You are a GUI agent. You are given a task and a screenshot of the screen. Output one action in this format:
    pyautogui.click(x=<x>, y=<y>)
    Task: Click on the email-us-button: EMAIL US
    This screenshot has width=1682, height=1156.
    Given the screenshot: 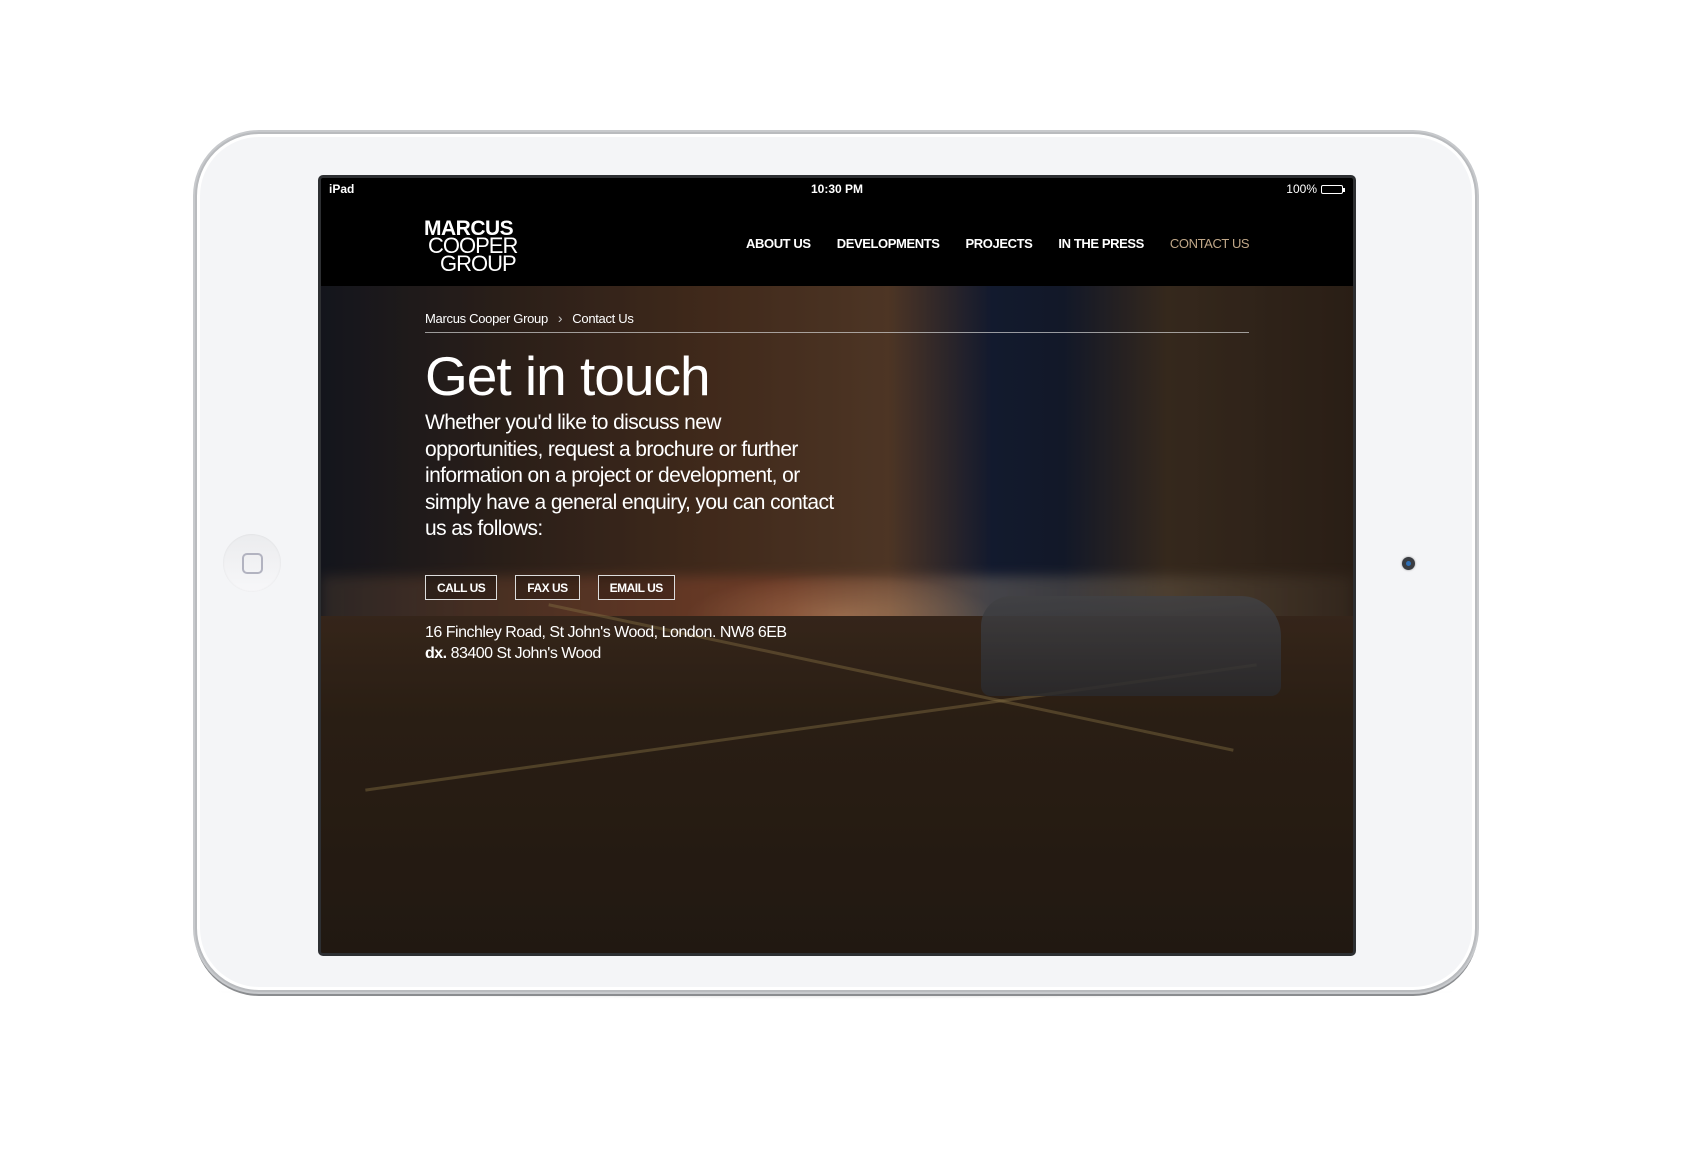 What is the action you would take?
    pyautogui.click(x=636, y=587)
    